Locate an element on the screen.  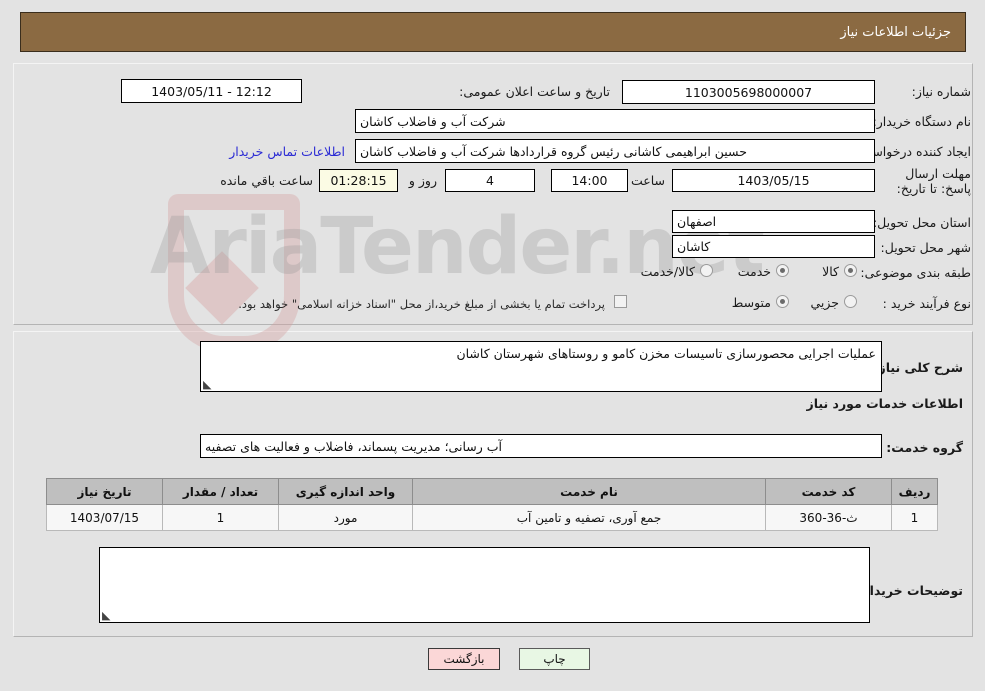
cell-radif: 1 is located at coordinates (914, 517).